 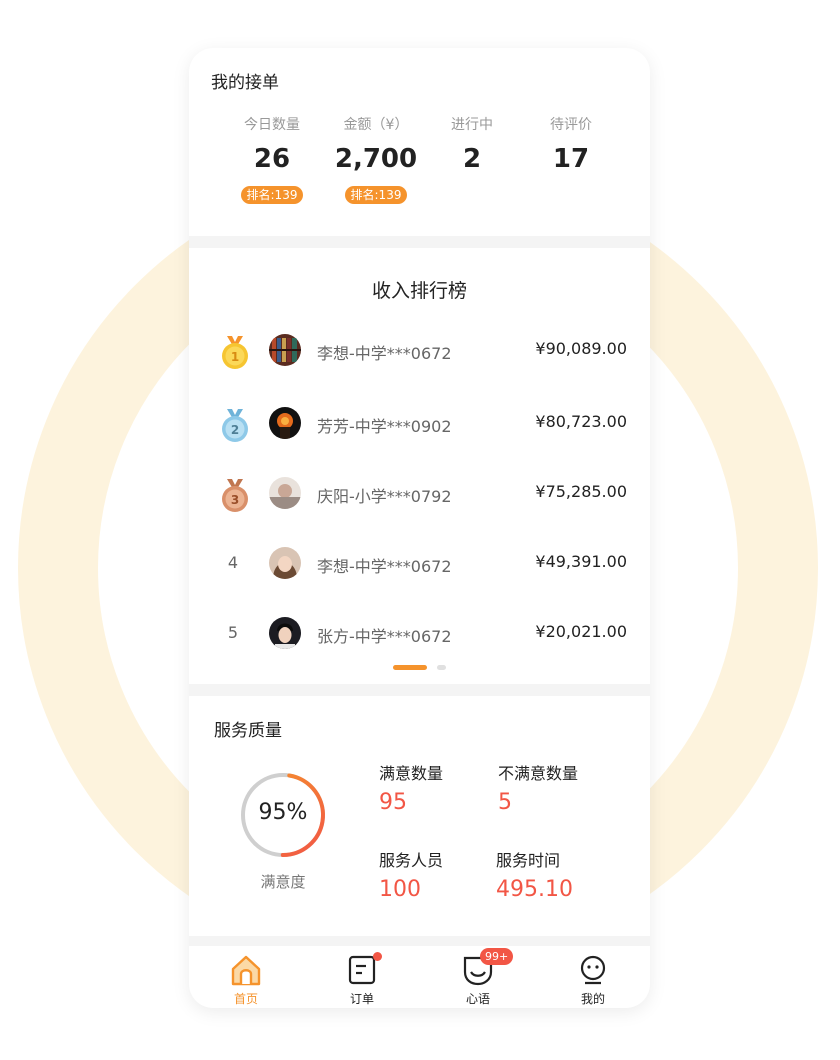 What do you see at coordinates (571, 125) in the screenshot?
I see `stat-label: 待评价` at bounding box center [571, 125].